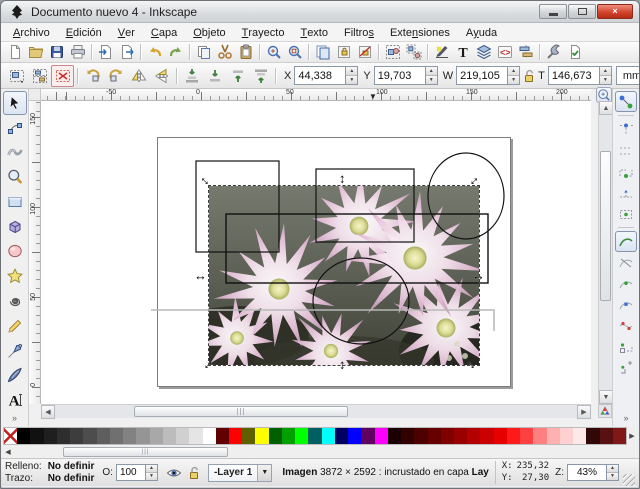 The height and width of the screenshot is (489, 640). Describe the element at coordinates (626, 367) in the screenshot. I see `snap-others-button` at that location.